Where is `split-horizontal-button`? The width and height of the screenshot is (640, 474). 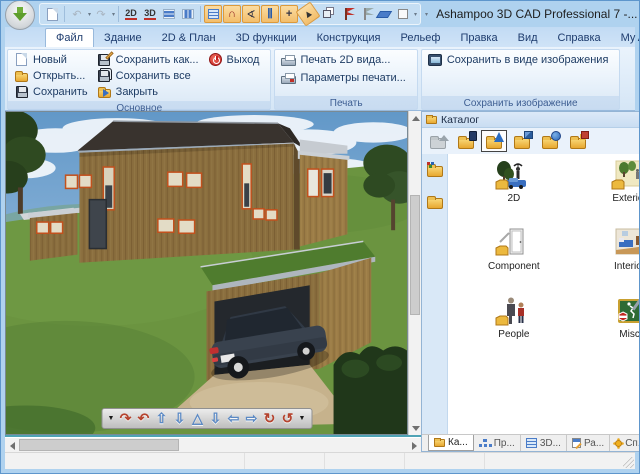 split-horizontal-button is located at coordinates (169, 14).